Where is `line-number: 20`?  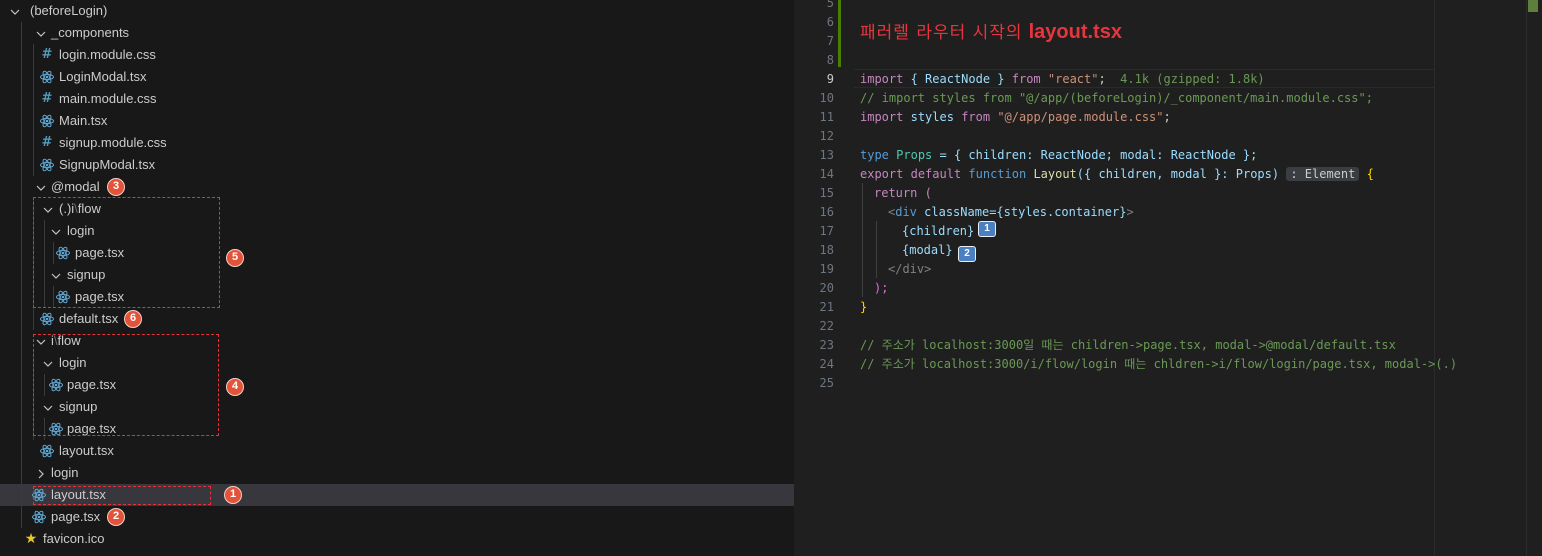 line-number: 20 is located at coordinates (826, 288).